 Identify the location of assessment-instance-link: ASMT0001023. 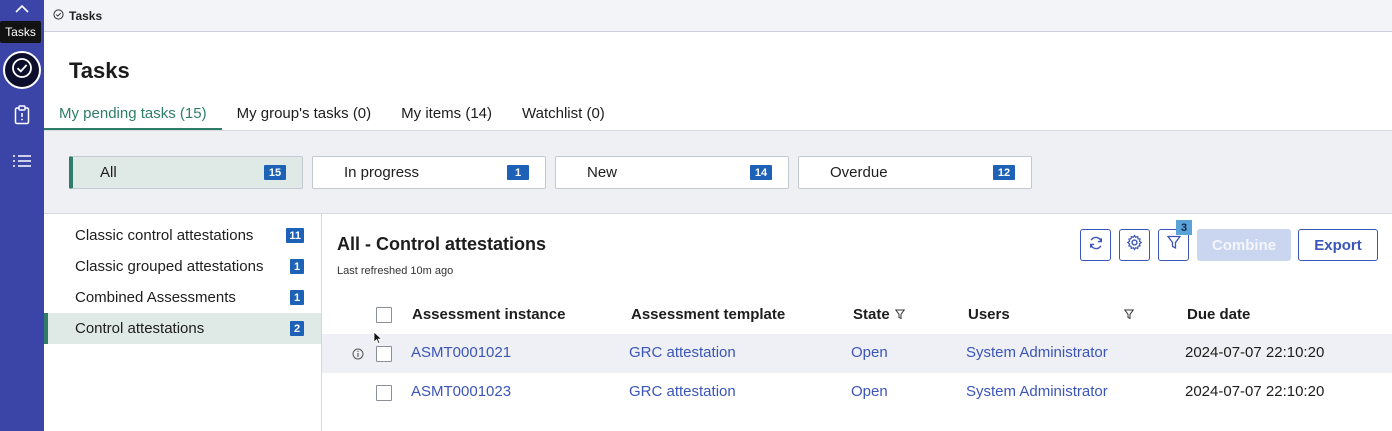
(461, 391).